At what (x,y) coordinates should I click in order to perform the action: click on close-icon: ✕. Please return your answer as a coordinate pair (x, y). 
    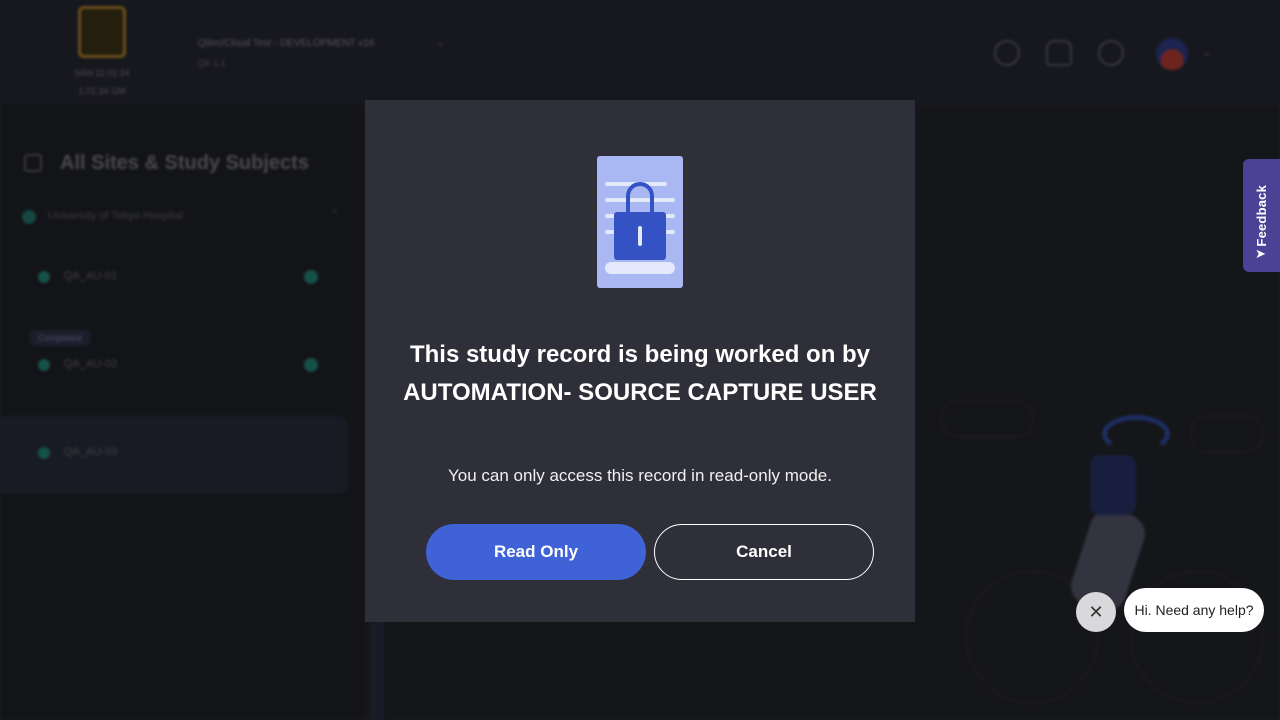
    Looking at the image, I should click on (1096, 612).